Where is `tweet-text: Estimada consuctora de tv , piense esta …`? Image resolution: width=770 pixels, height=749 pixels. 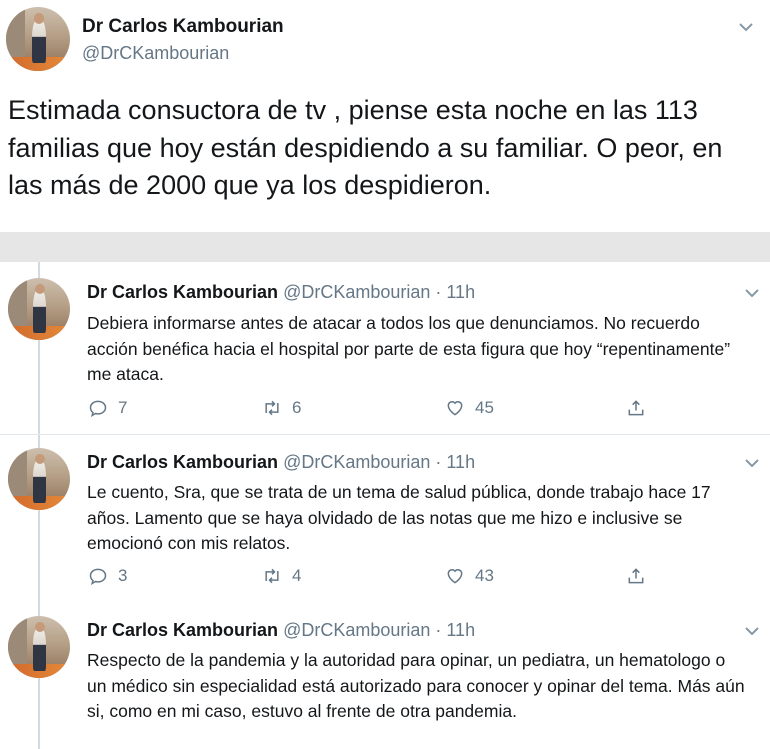 tweet-text: Estimada consuctora de tv , piense esta … is located at coordinates (365, 147).